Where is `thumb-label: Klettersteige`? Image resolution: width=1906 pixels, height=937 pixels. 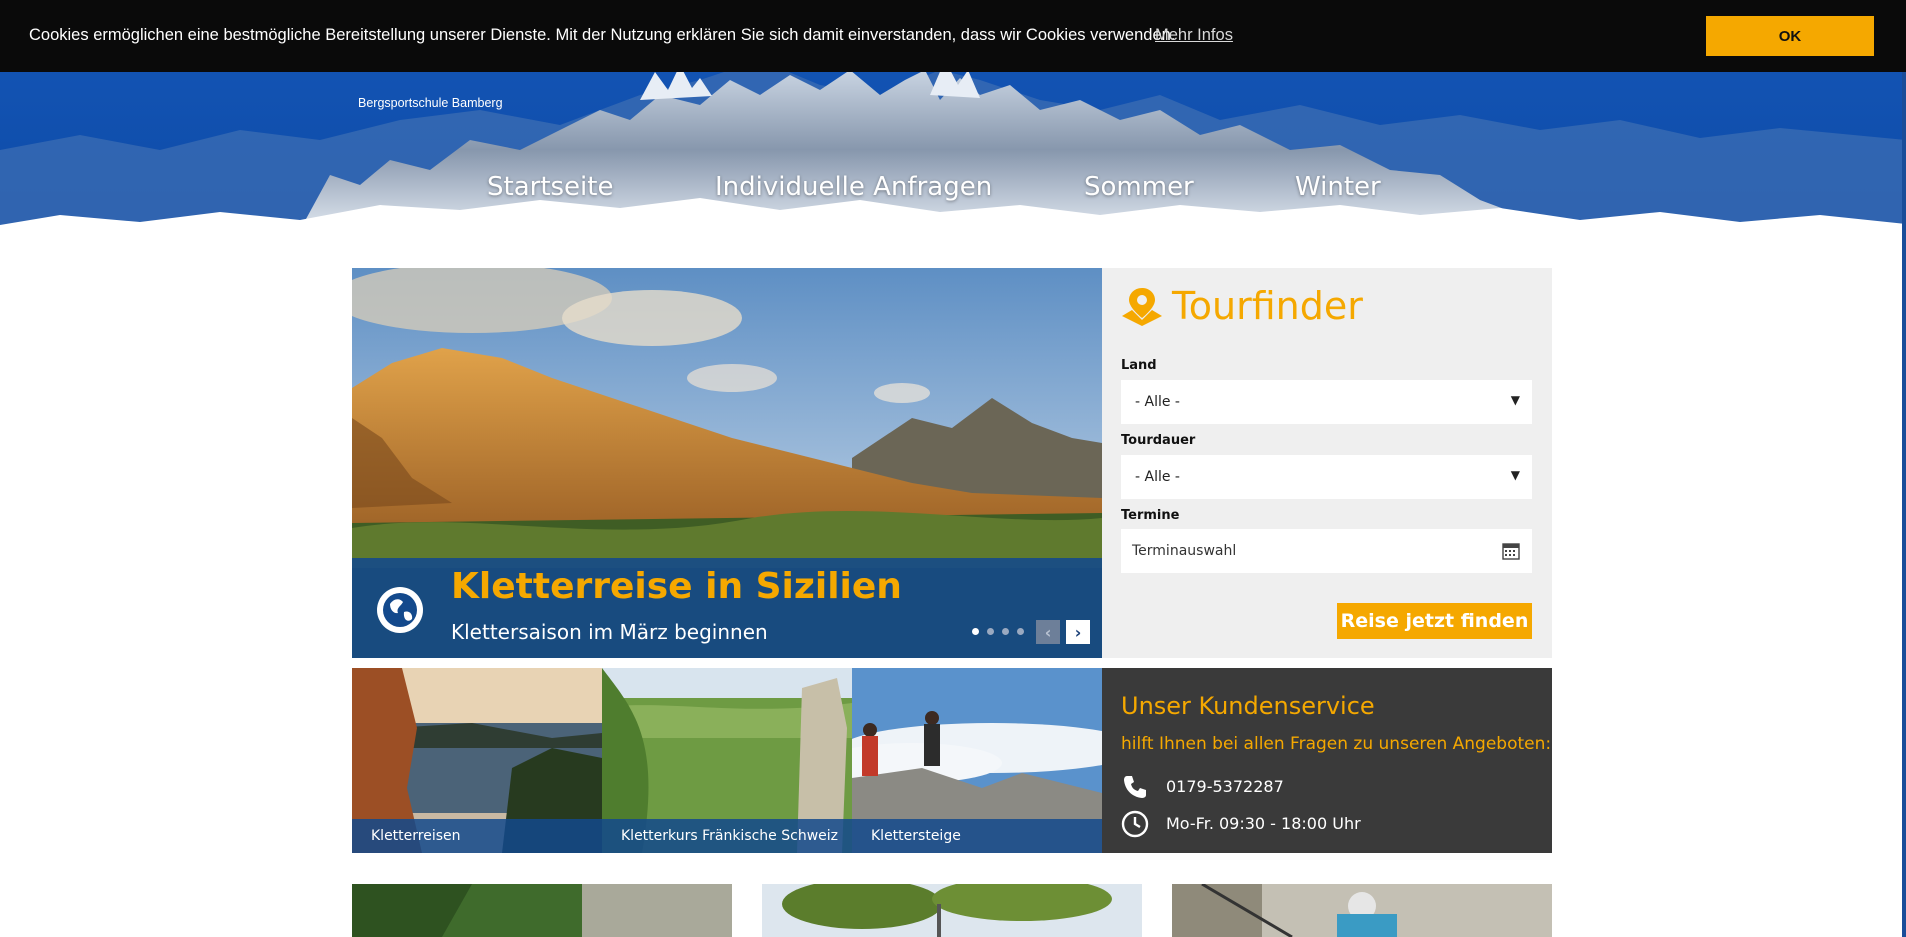
thumb-label: Klettersteige is located at coordinates (977, 836).